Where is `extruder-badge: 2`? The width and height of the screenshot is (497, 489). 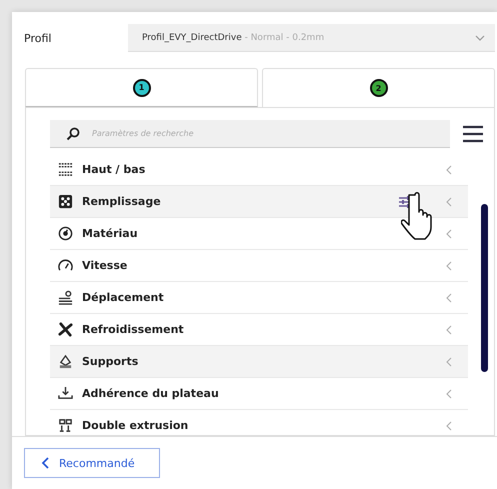 extruder-badge: 2 is located at coordinates (379, 88).